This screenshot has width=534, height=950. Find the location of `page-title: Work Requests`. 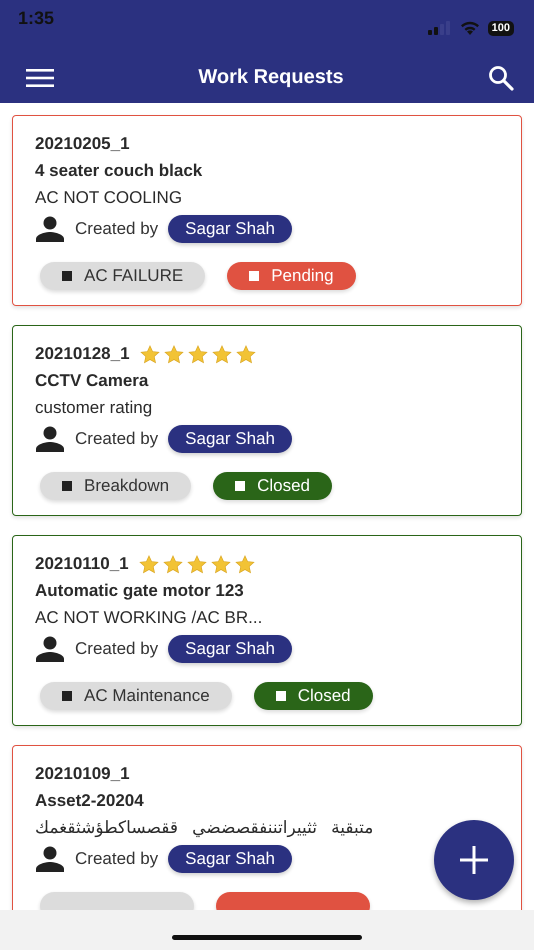

page-title: Work Requests is located at coordinates (271, 77).